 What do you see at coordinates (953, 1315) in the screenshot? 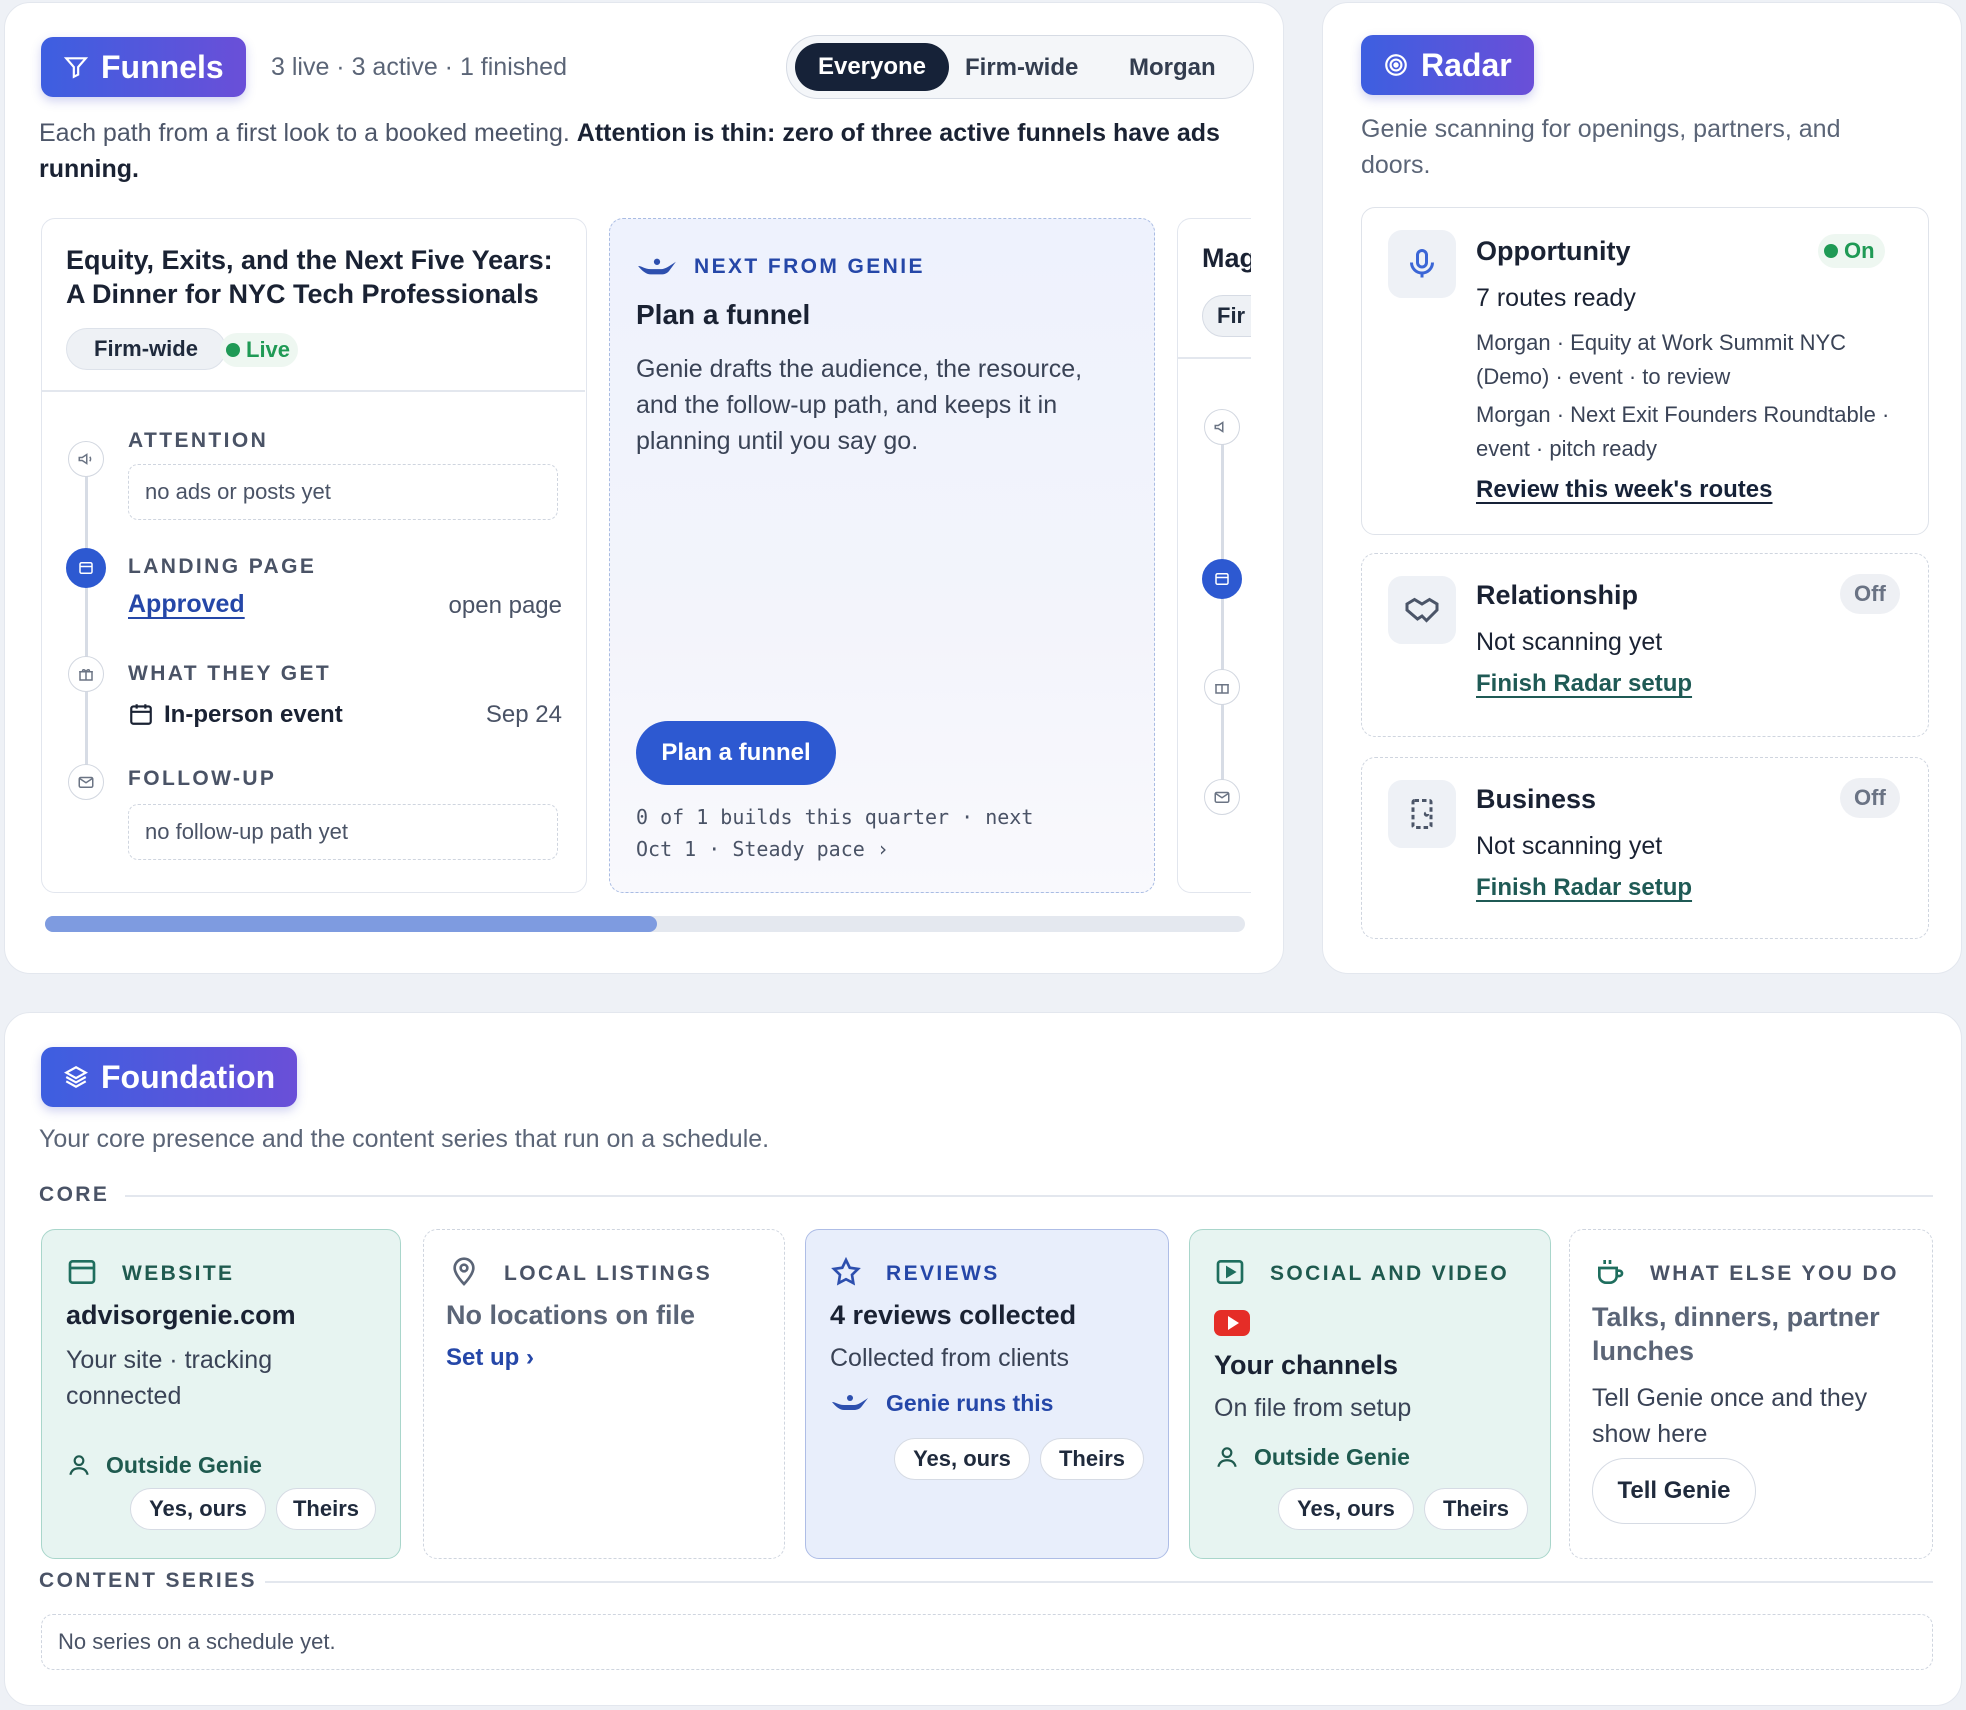
I see `reviews-title: 4 reviews collected` at bounding box center [953, 1315].